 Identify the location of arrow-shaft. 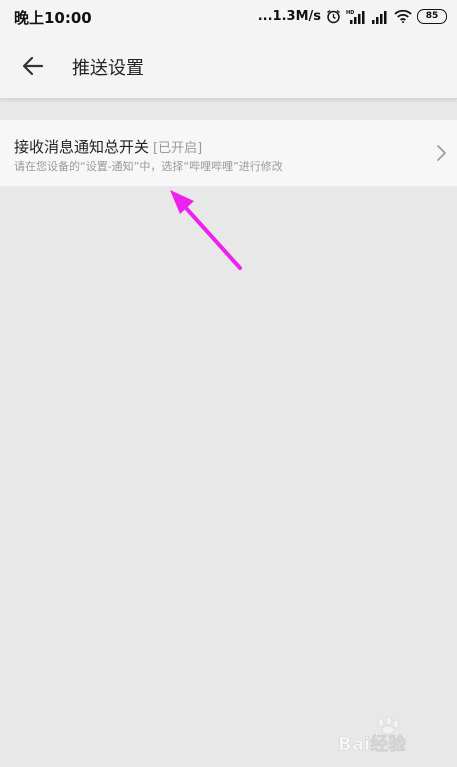
(213, 238).